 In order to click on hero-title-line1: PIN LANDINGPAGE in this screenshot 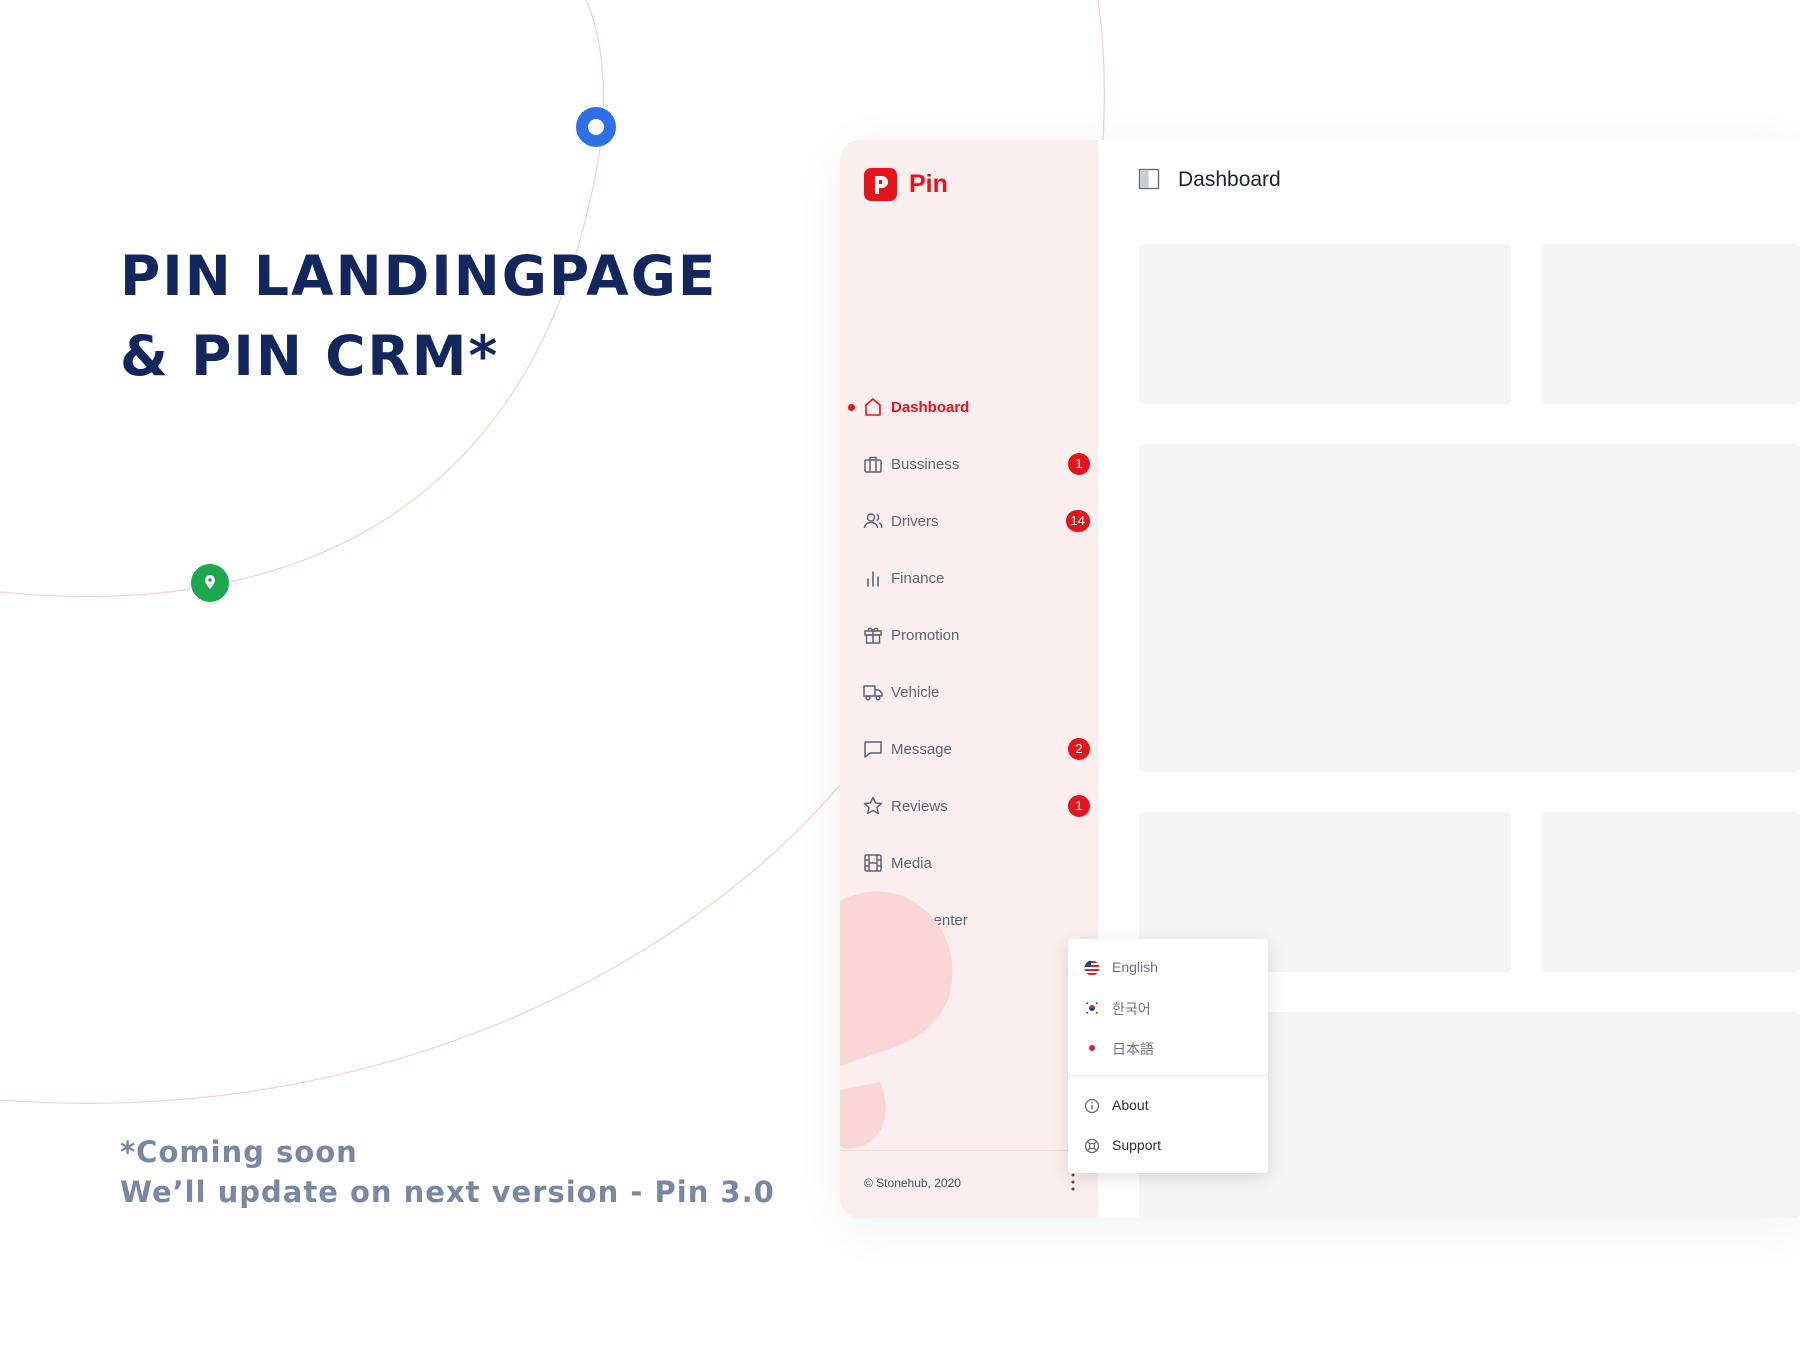, I will do `click(419, 276)`.